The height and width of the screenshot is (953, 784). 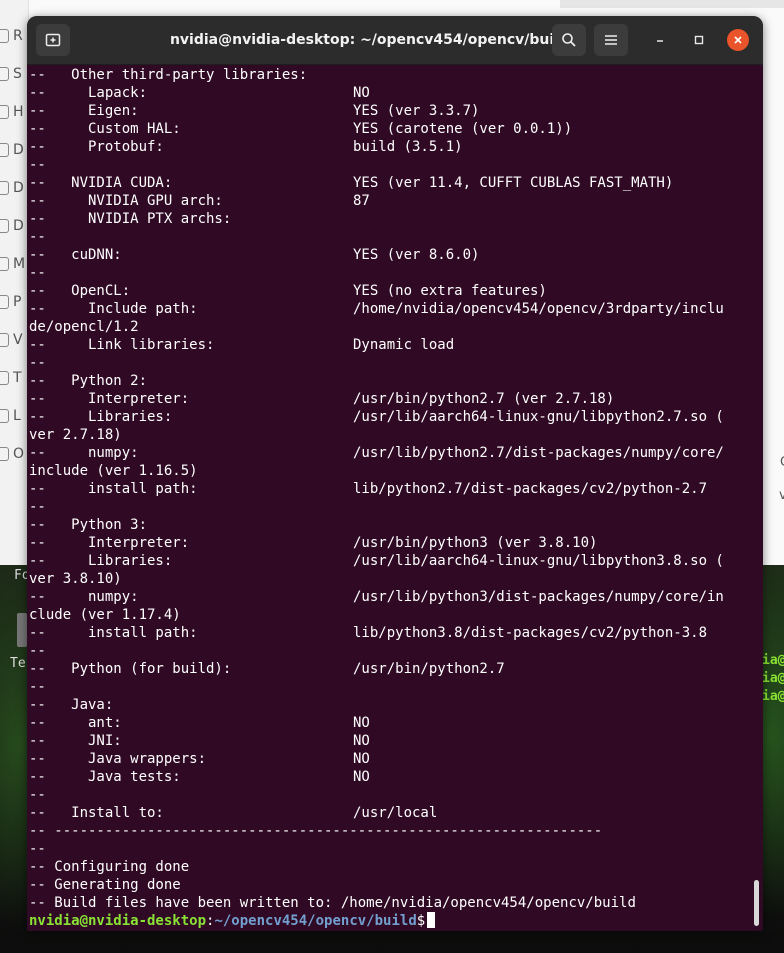 I want to click on sidebar-item: M, so click(x=14, y=264).